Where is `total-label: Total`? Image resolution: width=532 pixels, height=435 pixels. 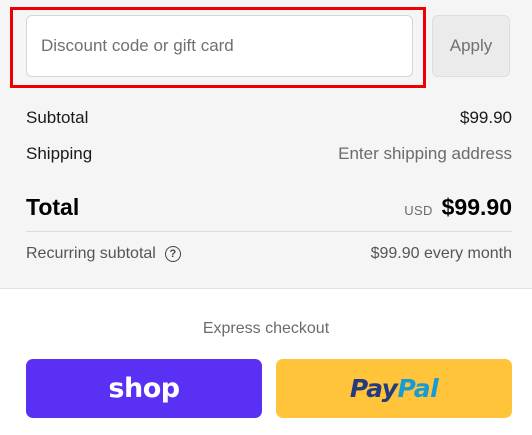 total-label: Total is located at coordinates (53, 206).